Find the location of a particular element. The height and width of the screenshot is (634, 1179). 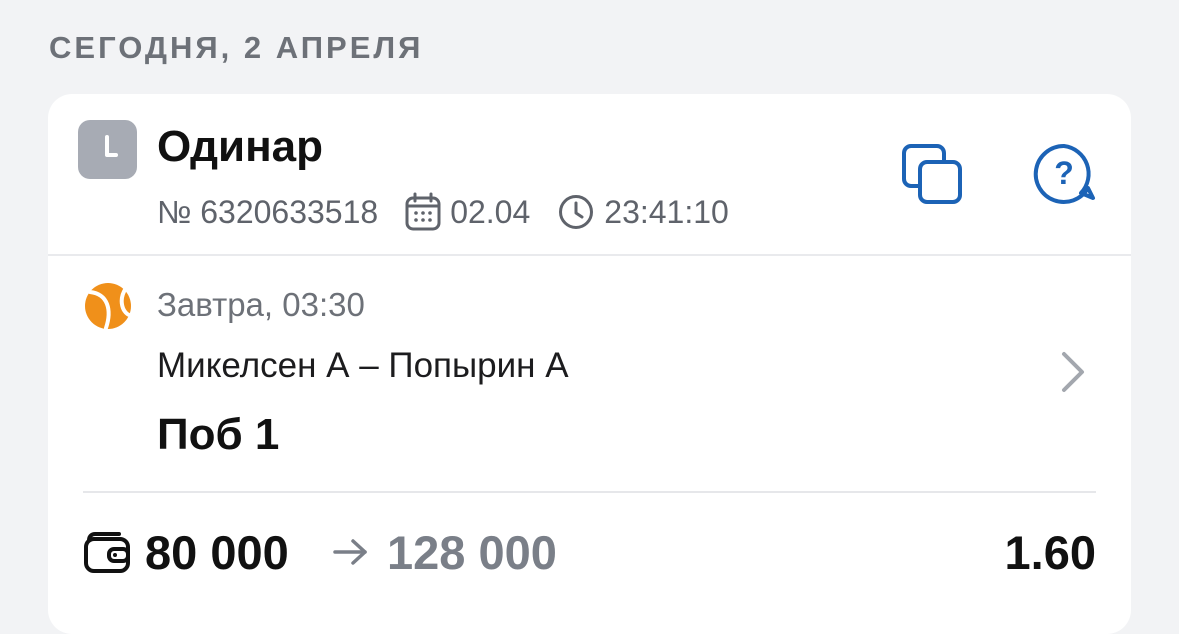

wallet-icon is located at coordinates (107, 552).